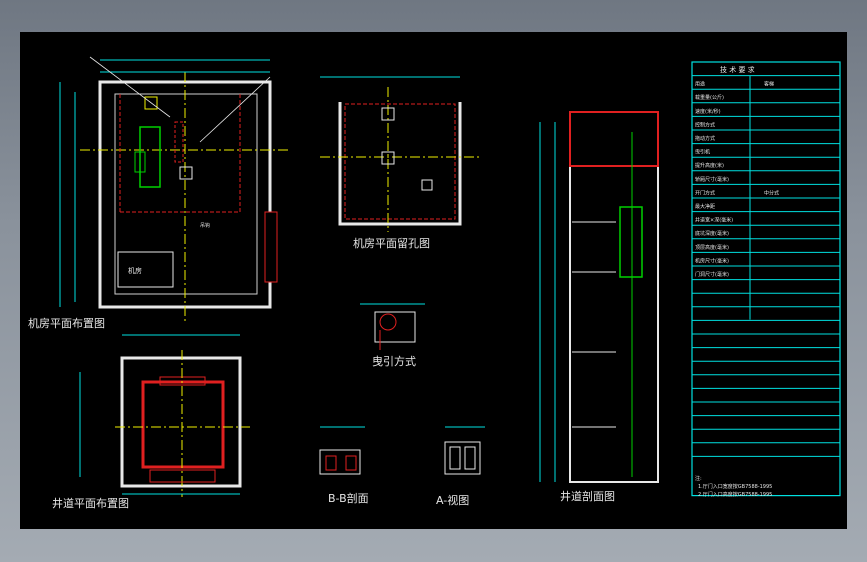 This screenshot has height=562, width=867. What do you see at coordinates (183, 424) in the screenshot?
I see `car` at bounding box center [183, 424].